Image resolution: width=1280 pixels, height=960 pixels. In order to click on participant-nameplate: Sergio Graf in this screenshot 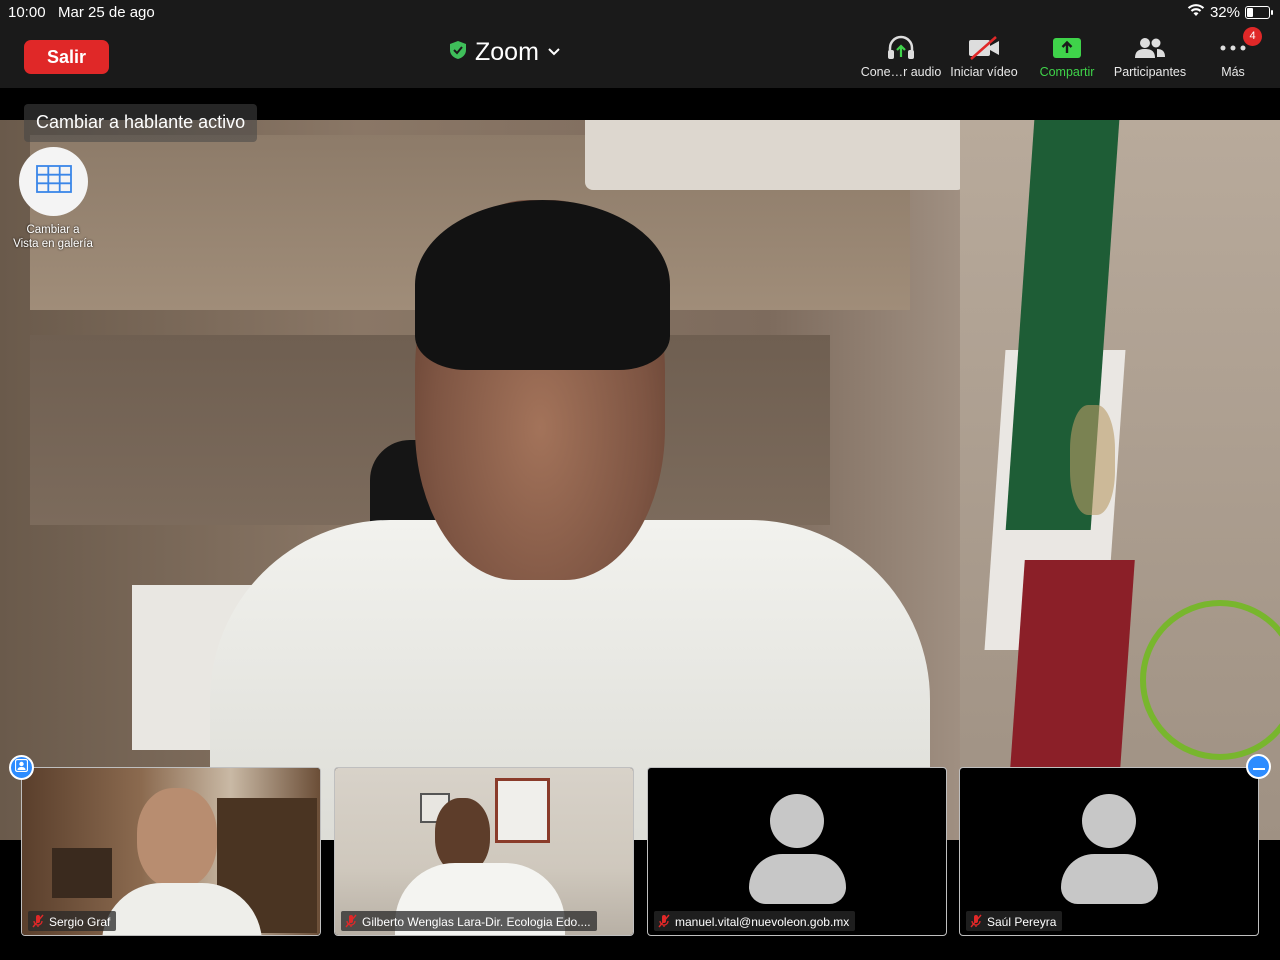, I will do `click(72, 921)`.